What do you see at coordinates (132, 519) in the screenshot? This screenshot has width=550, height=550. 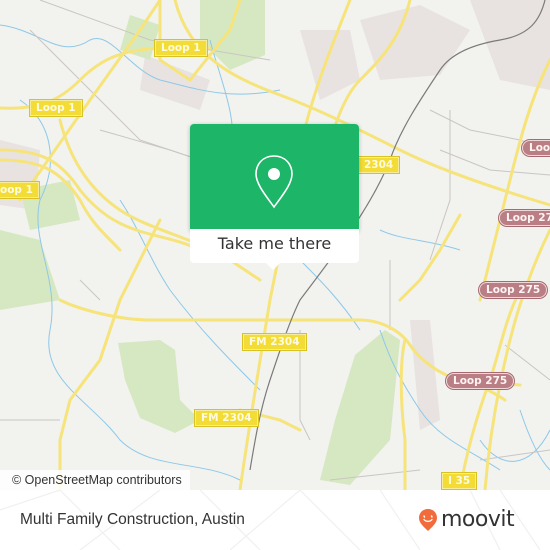 I see `place-name: Multi Family Construction, Austin` at bounding box center [132, 519].